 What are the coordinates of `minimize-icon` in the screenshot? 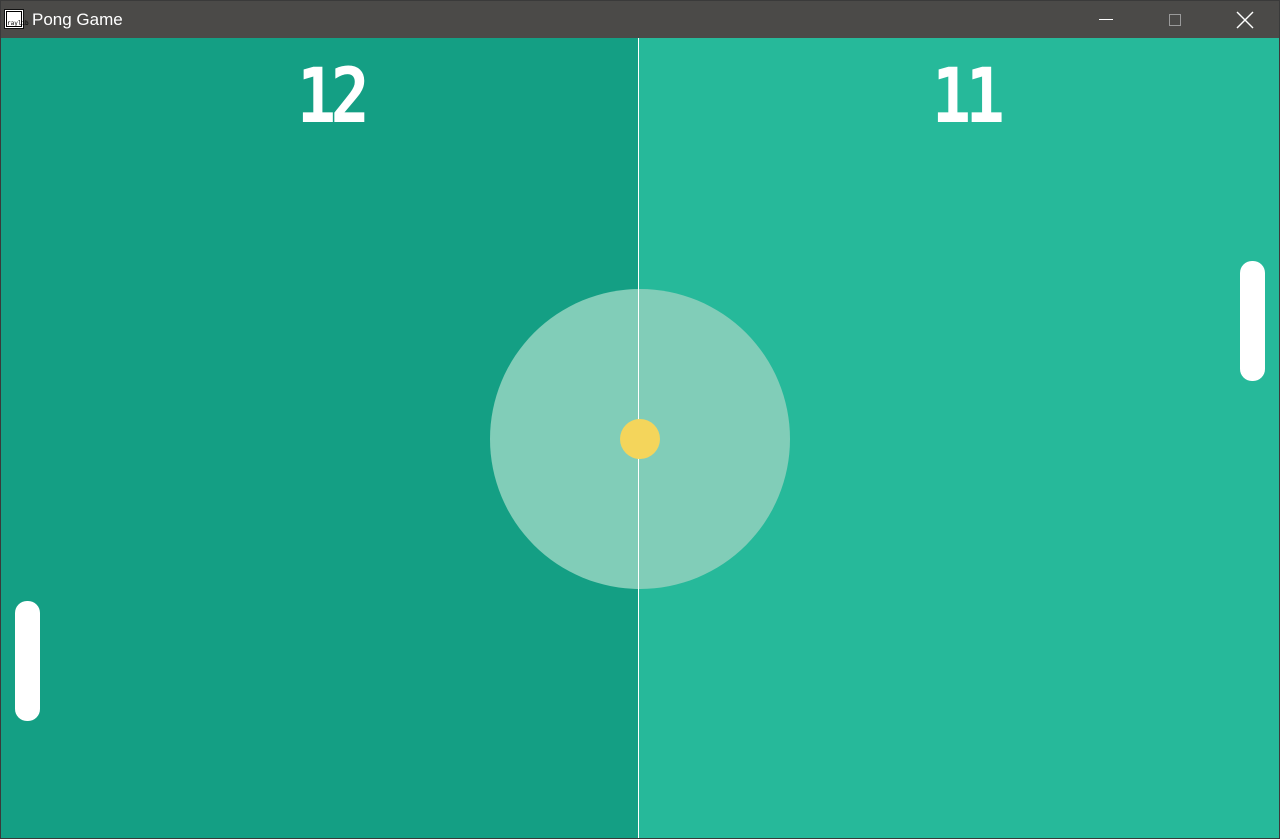 It's located at (1106, 19).